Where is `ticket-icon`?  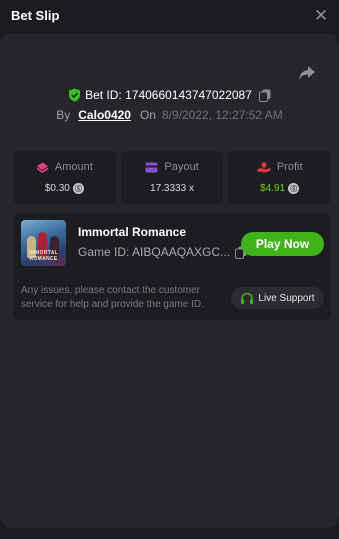 ticket-icon is located at coordinates (42, 167).